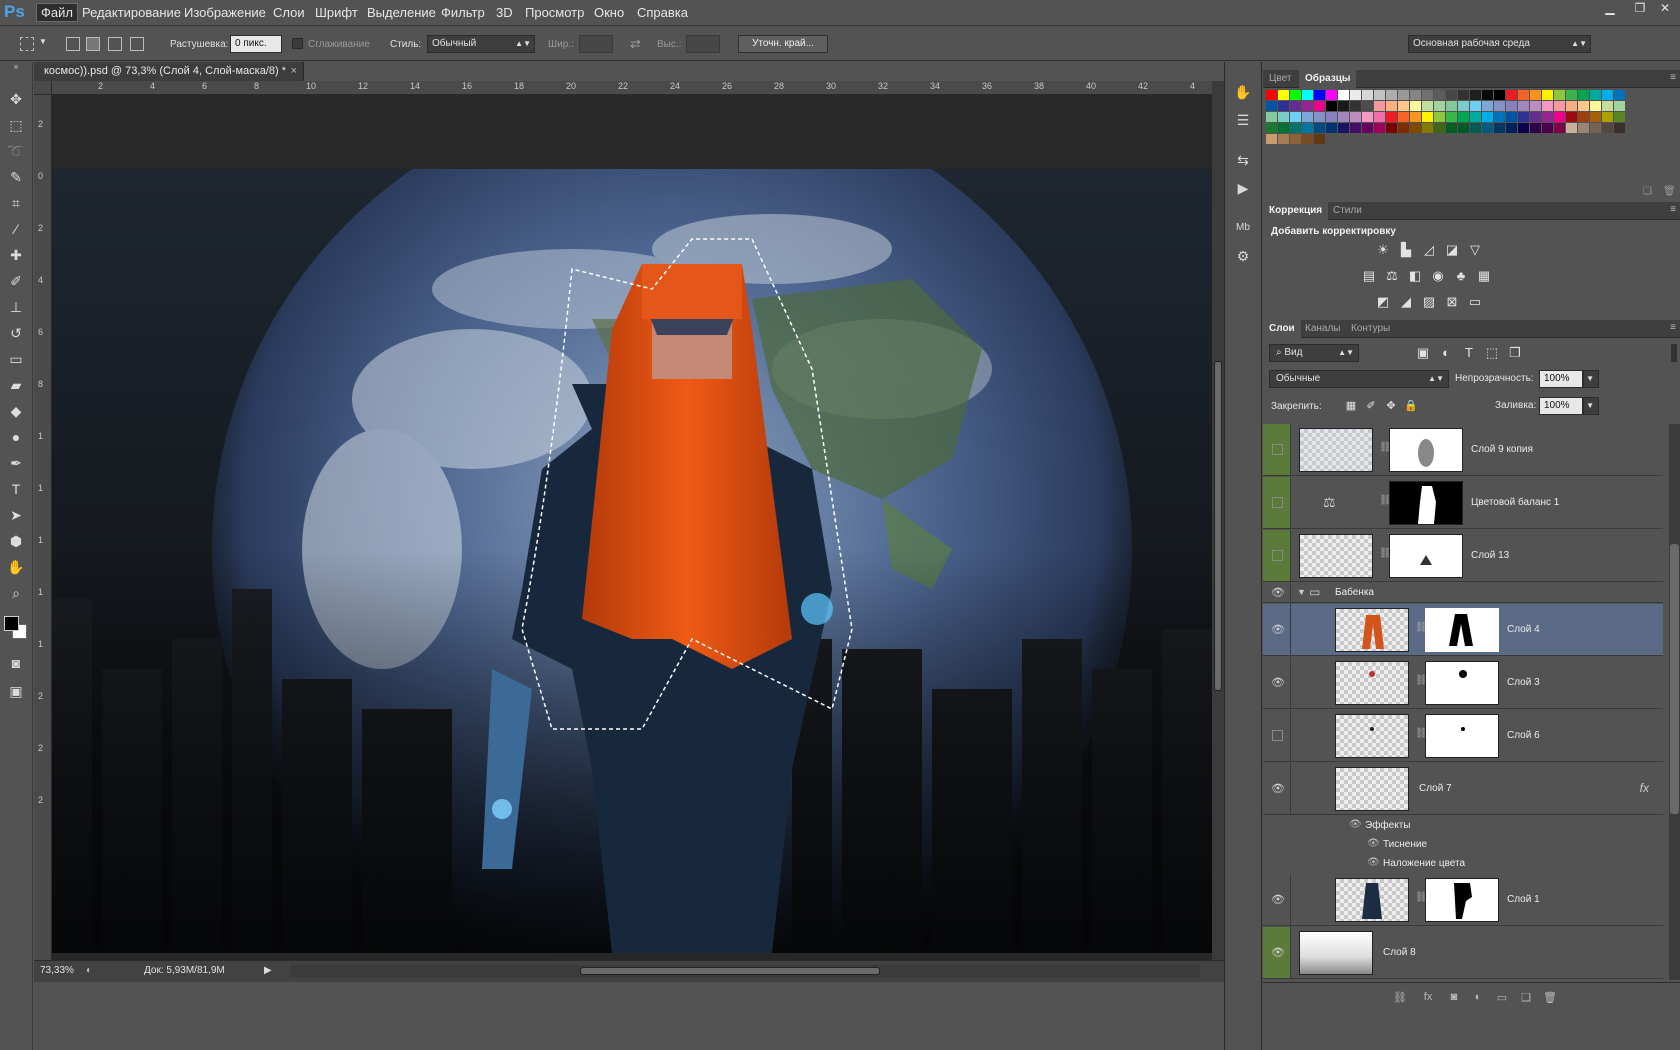  I want to click on close-icon: ×, so click(294, 71).